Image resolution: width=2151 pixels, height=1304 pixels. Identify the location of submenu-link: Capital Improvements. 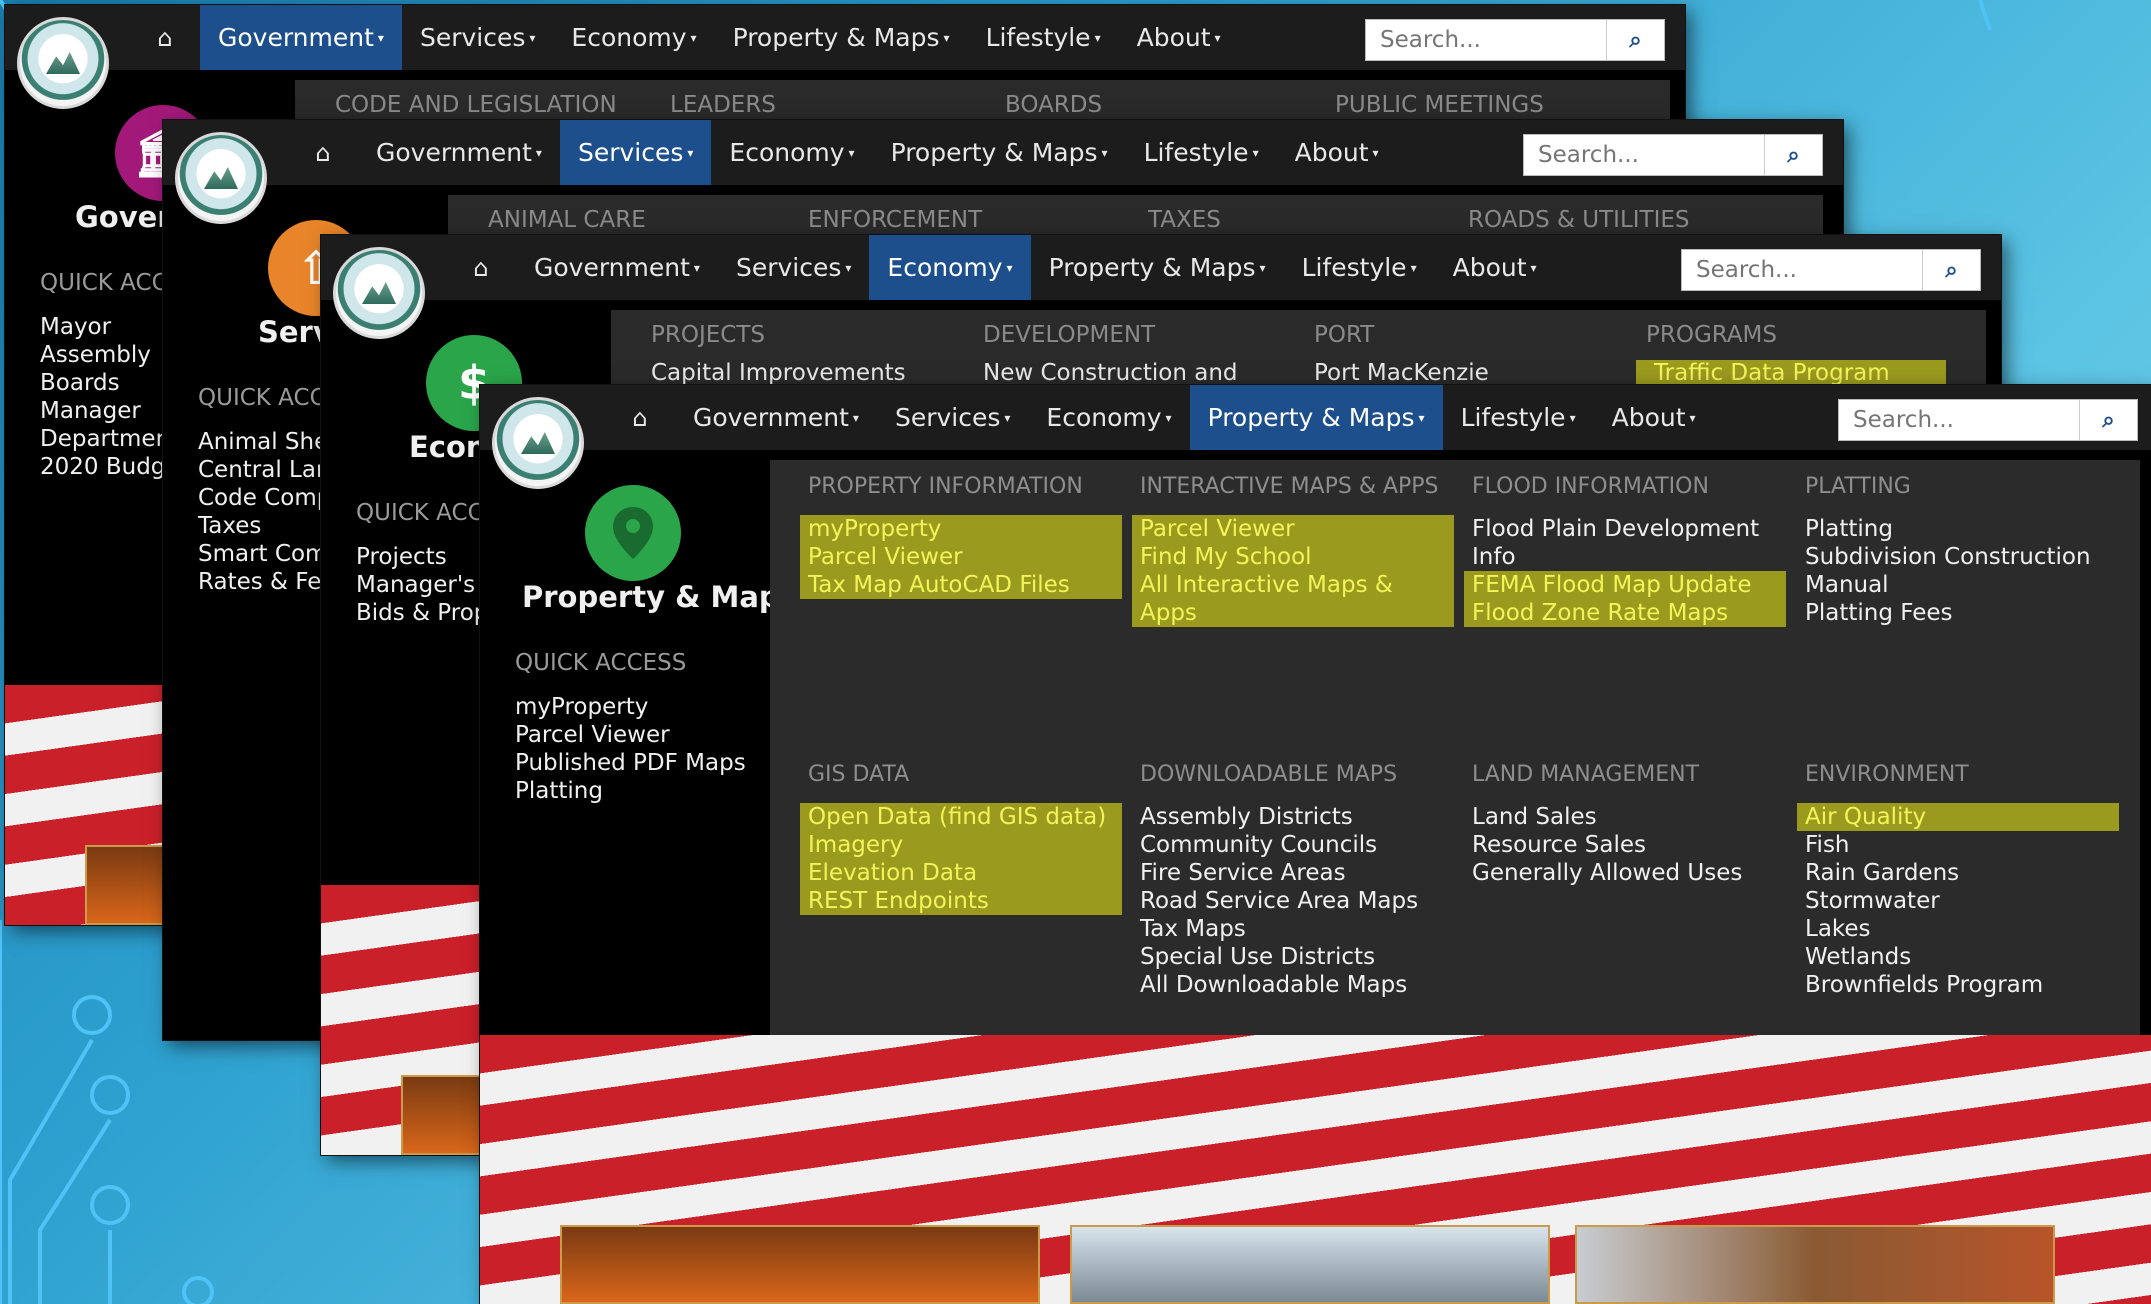
(778, 373).